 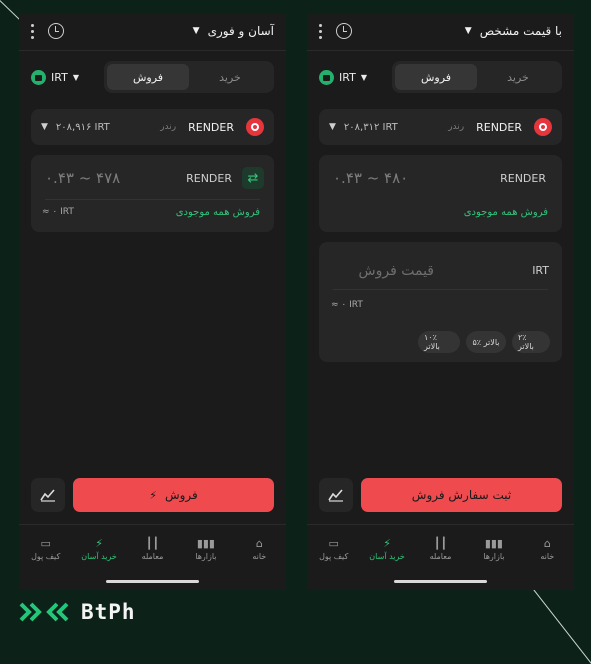 What do you see at coordinates (209, 178) in the screenshot?
I see `amount-unit: RENDER` at bounding box center [209, 178].